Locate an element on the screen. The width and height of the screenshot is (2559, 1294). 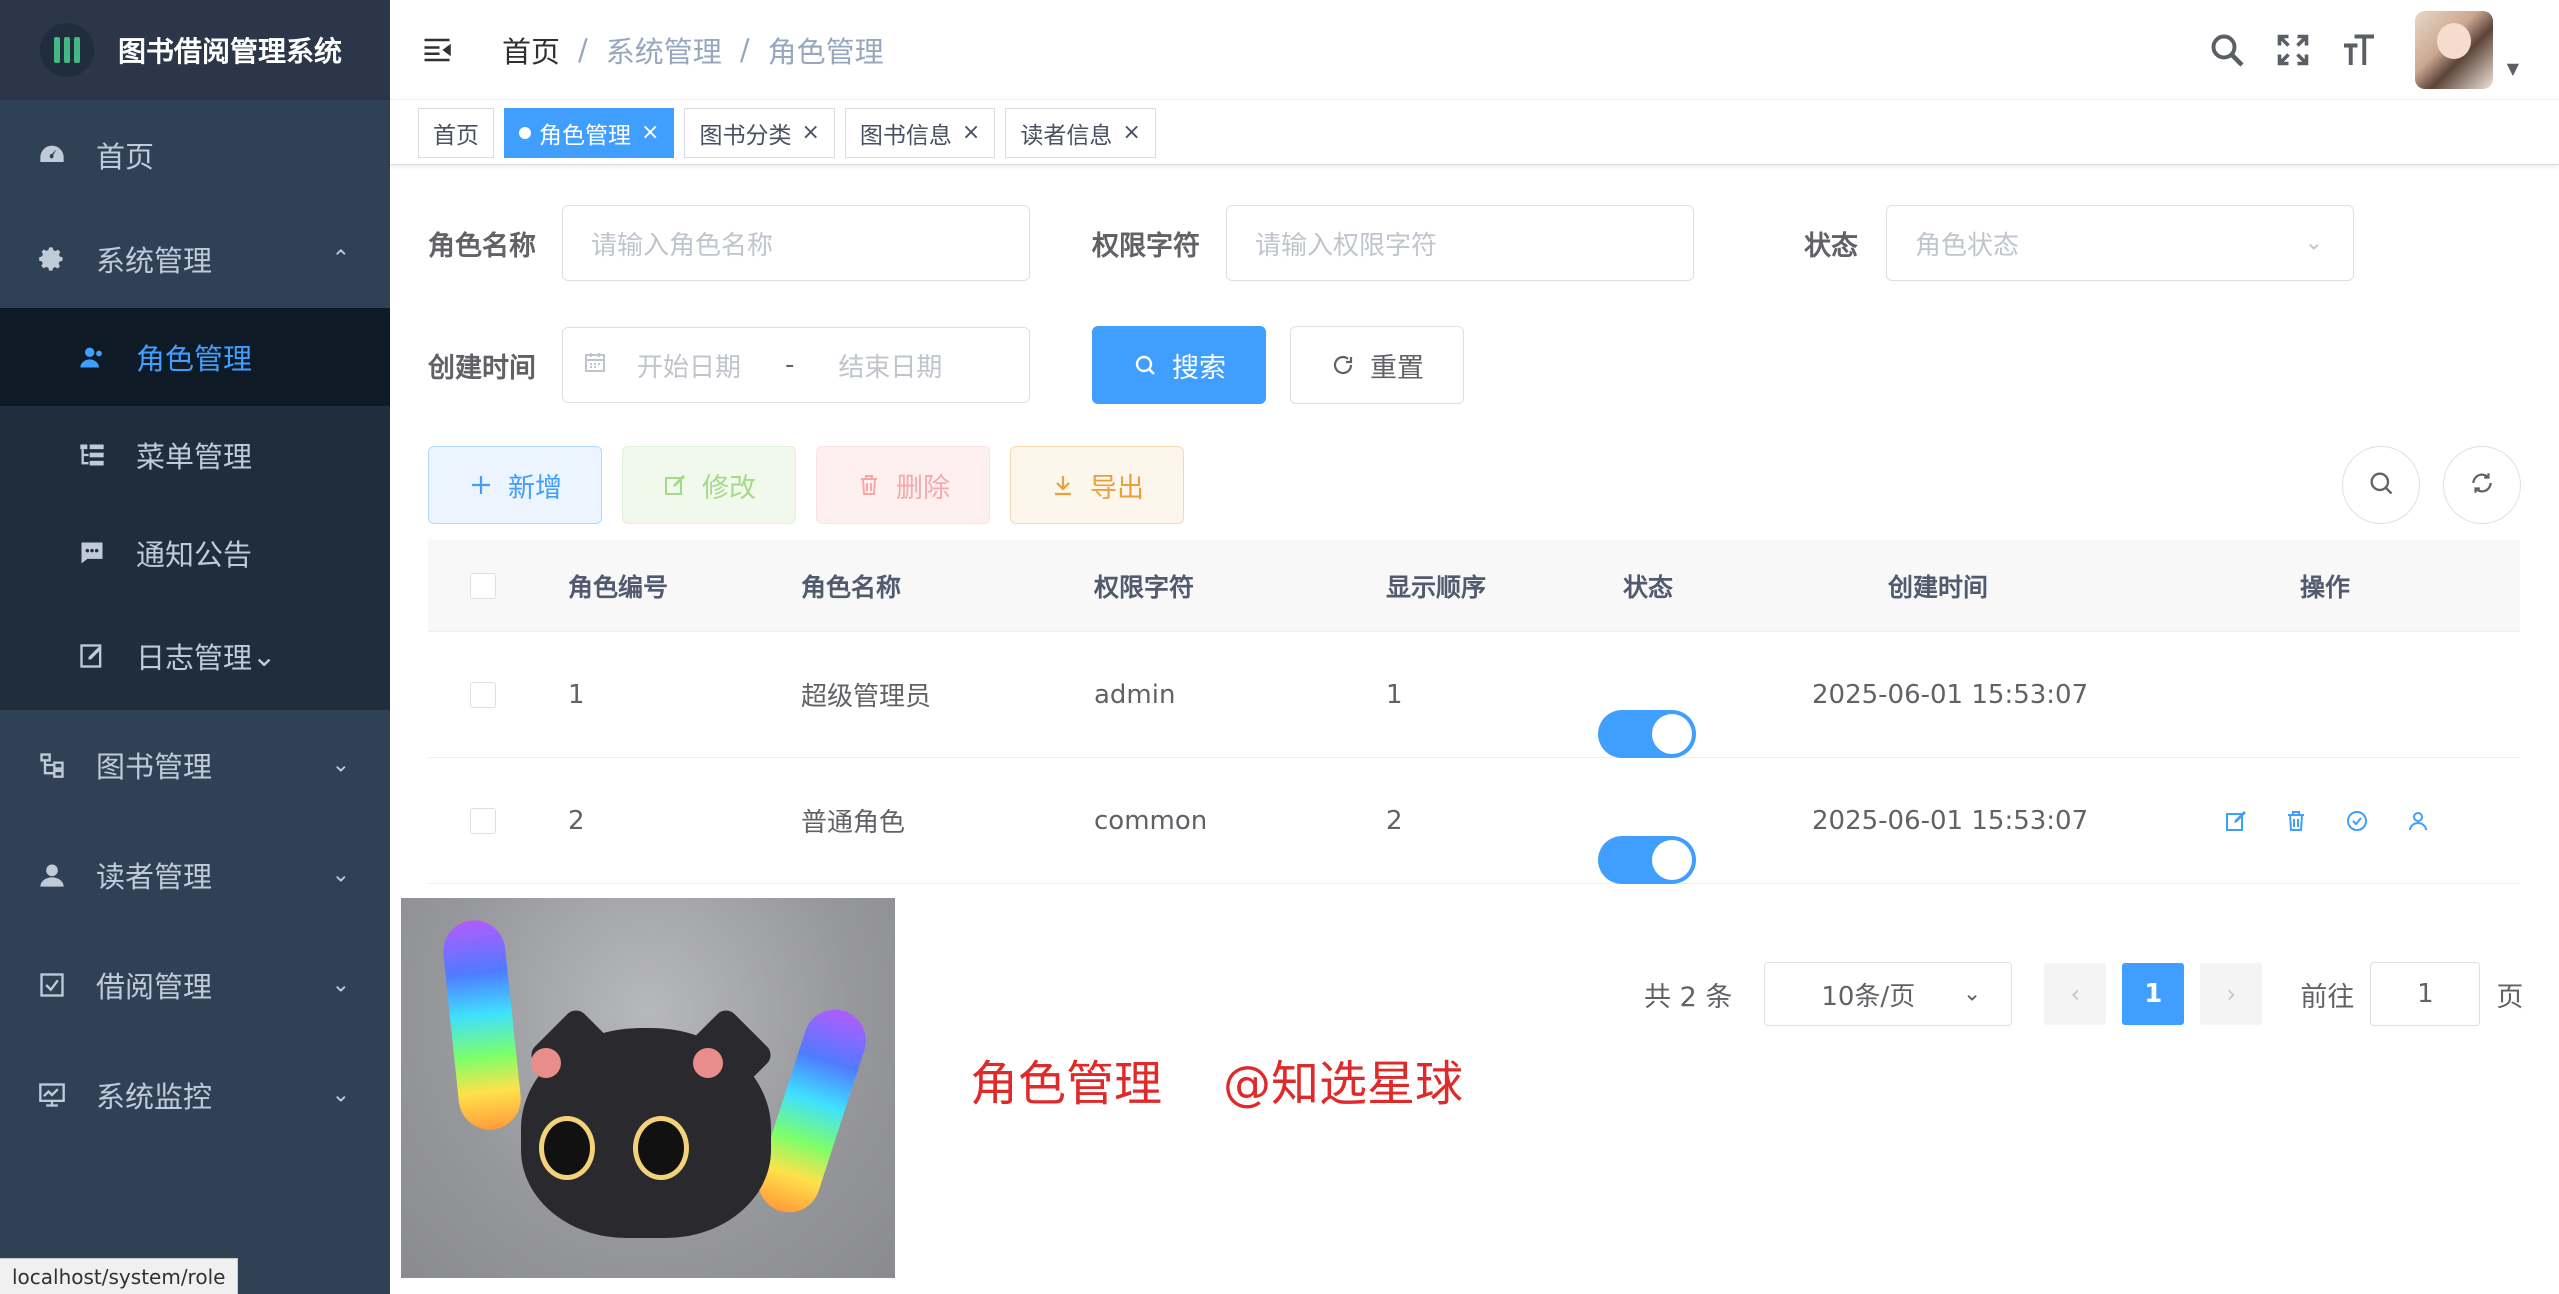
role-name: 超级管理员 is located at coordinates (866, 697).